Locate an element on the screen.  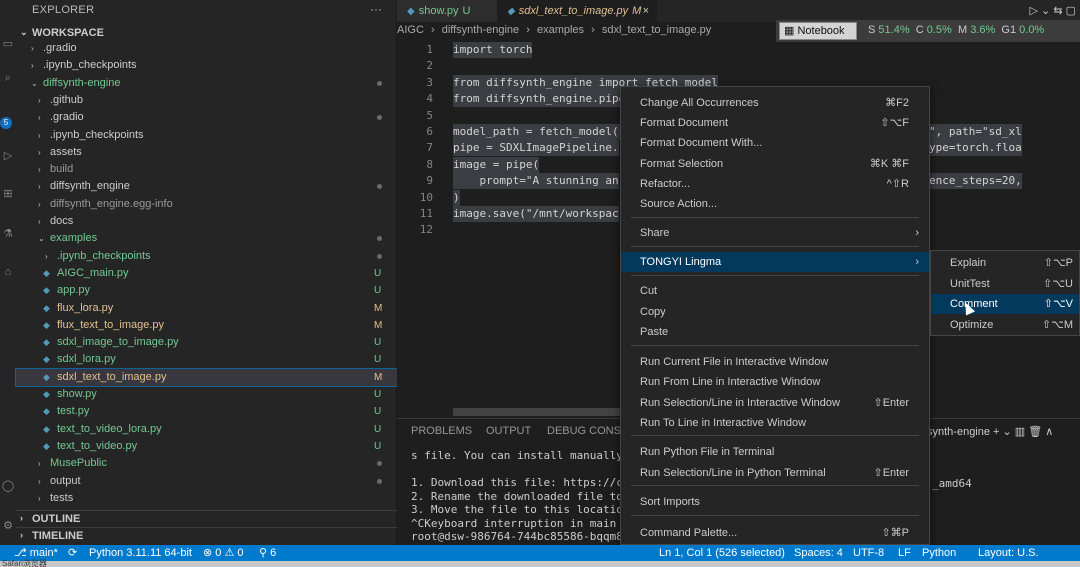
menu-item: Paste is located at coordinates (775, 332).